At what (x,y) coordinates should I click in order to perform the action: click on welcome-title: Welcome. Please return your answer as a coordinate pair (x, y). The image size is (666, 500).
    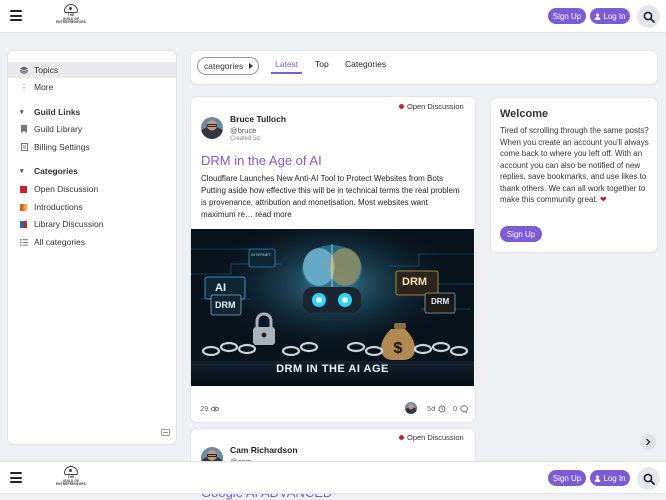
    Looking at the image, I should click on (524, 114).